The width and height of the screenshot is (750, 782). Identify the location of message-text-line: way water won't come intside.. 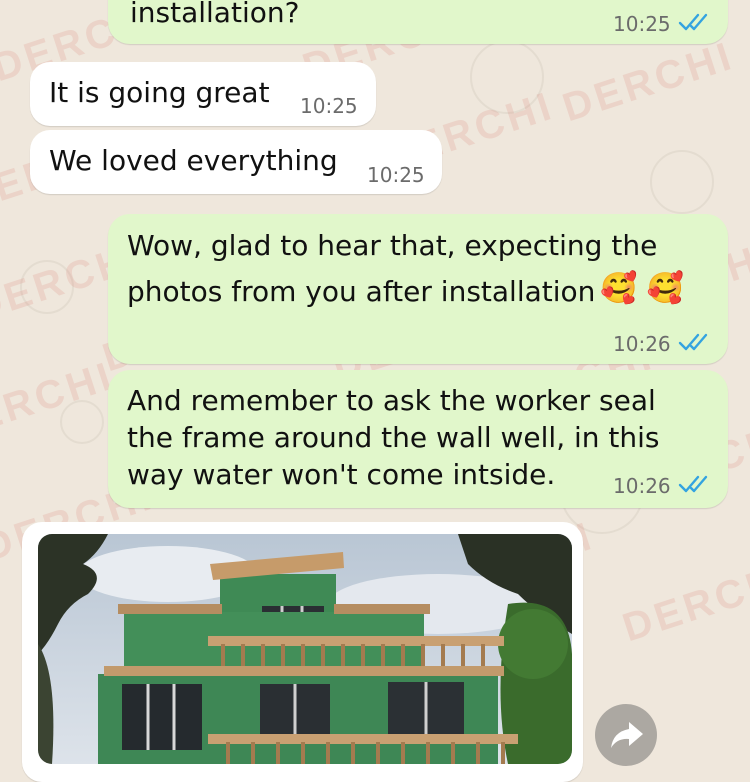
(341, 474).